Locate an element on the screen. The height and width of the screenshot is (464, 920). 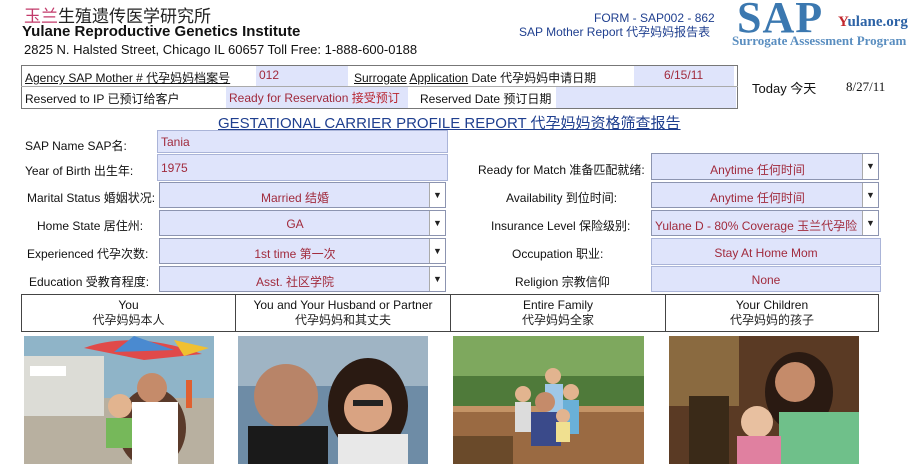
photo-header-entire-family: Entire Family 代孕妈妈全家 is located at coordinates (558, 313).